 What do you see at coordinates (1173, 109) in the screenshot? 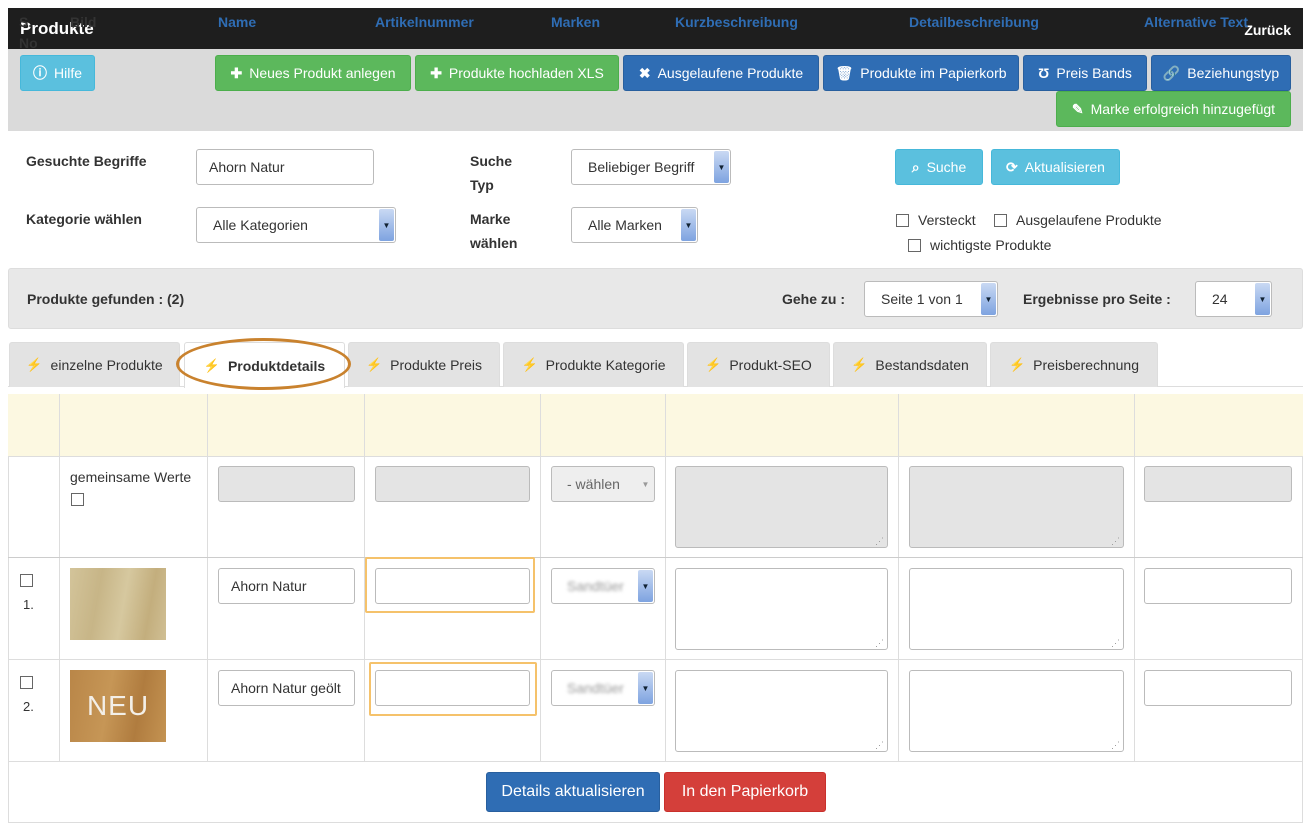
I see `brand-added-button: ✎ Marke erfolgreich hinzugefügt` at bounding box center [1173, 109].